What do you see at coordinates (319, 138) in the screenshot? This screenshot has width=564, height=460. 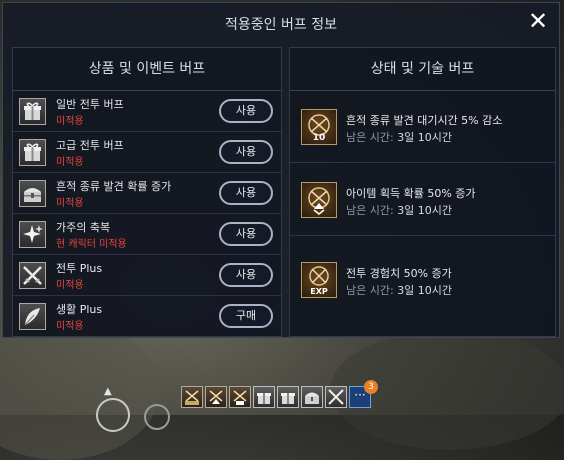 I see `icon-text: 10` at bounding box center [319, 138].